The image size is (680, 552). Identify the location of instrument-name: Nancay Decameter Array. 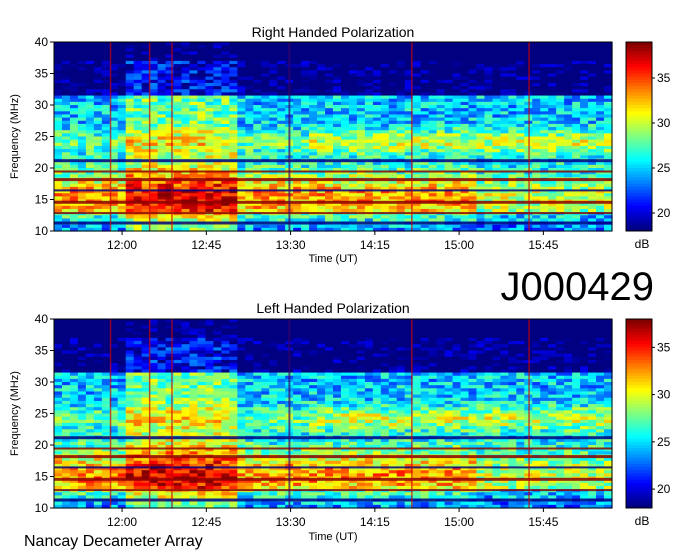
(113, 541).